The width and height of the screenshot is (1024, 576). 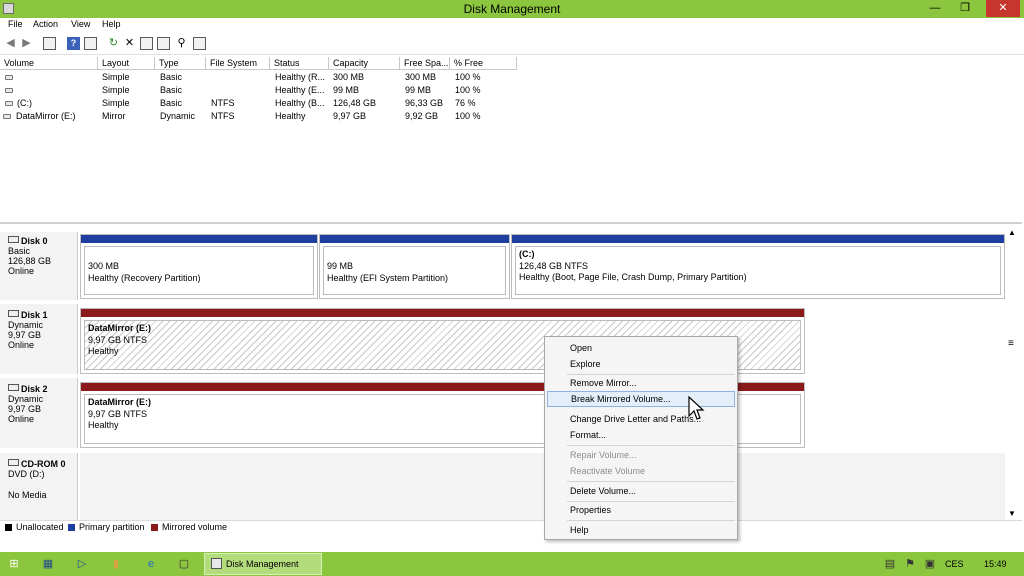 What do you see at coordinates (641, 348) in the screenshot?
I see `menu-open: Open` at bounding box center [641, 348].